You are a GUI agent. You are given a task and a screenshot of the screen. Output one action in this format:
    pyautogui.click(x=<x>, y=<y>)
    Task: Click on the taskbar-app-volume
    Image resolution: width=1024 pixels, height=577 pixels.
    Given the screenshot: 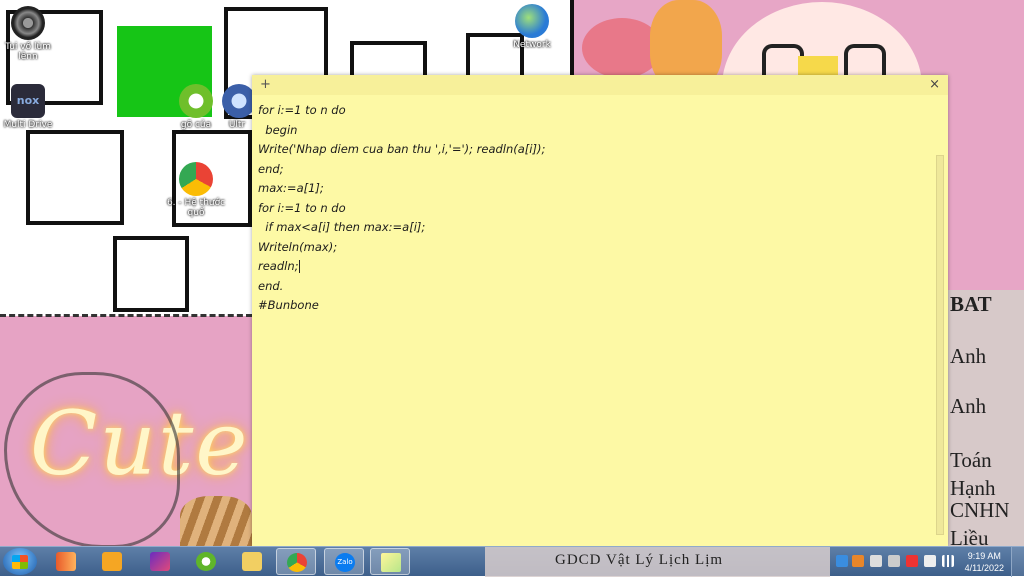 What is the action you would take?
    pyautogui.click(x=66, y=561)
    